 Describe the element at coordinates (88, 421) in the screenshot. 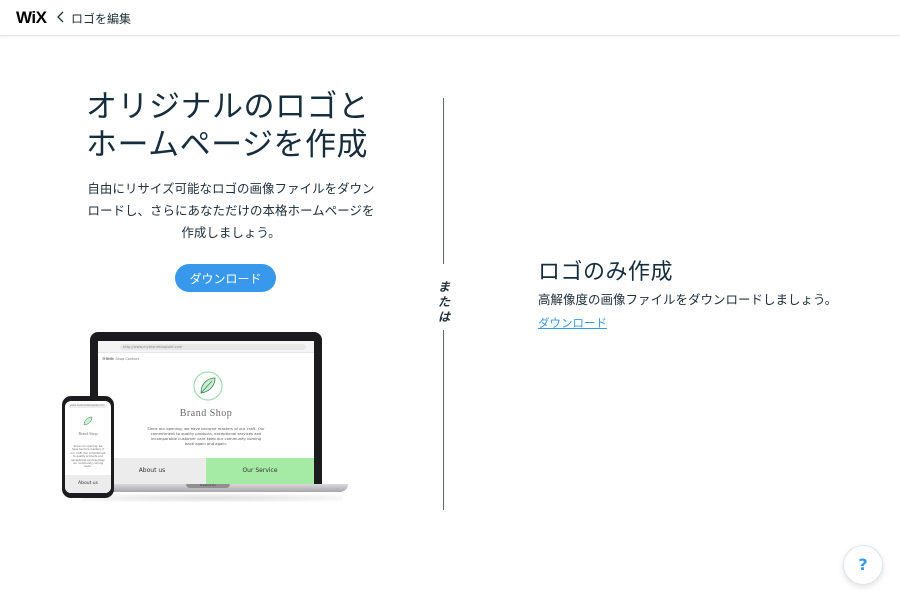

I see `phone-brand-leaf-icon` at that location.